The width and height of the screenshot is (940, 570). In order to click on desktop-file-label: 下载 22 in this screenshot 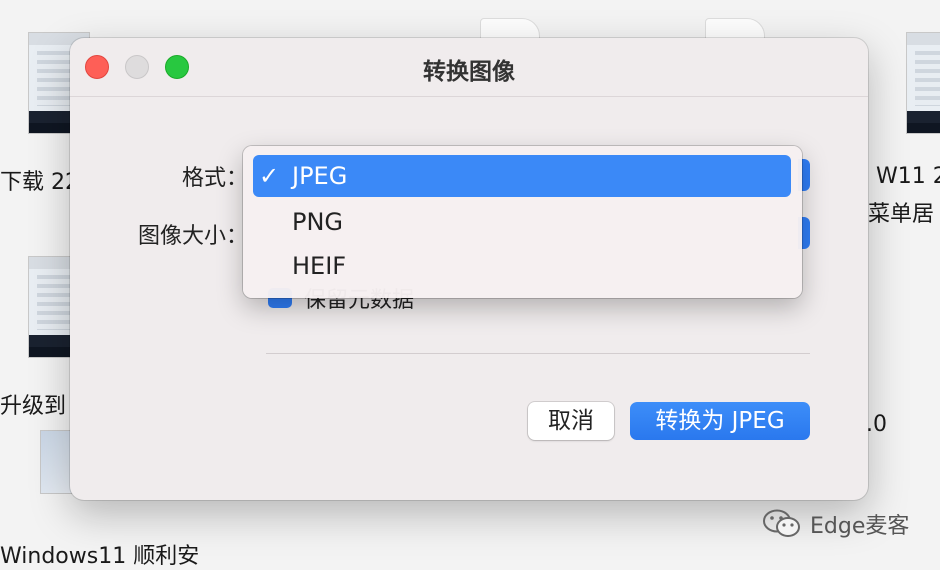, I will do `click(39, 180)`.